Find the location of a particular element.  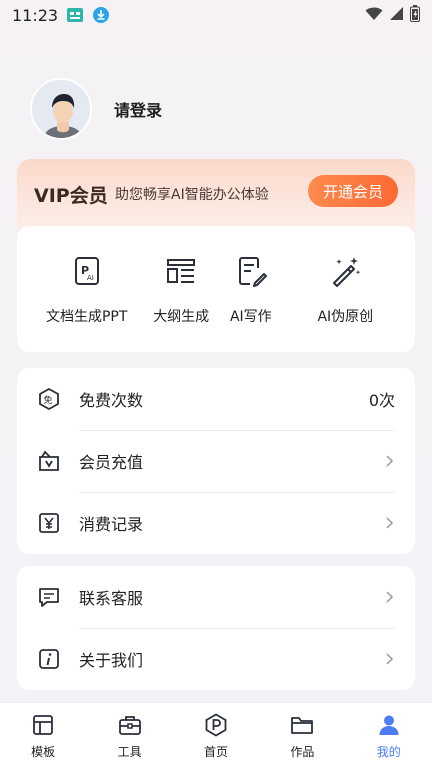

tool-ai-rewrite: AI伪原创 is located at coordinates (345, 289).